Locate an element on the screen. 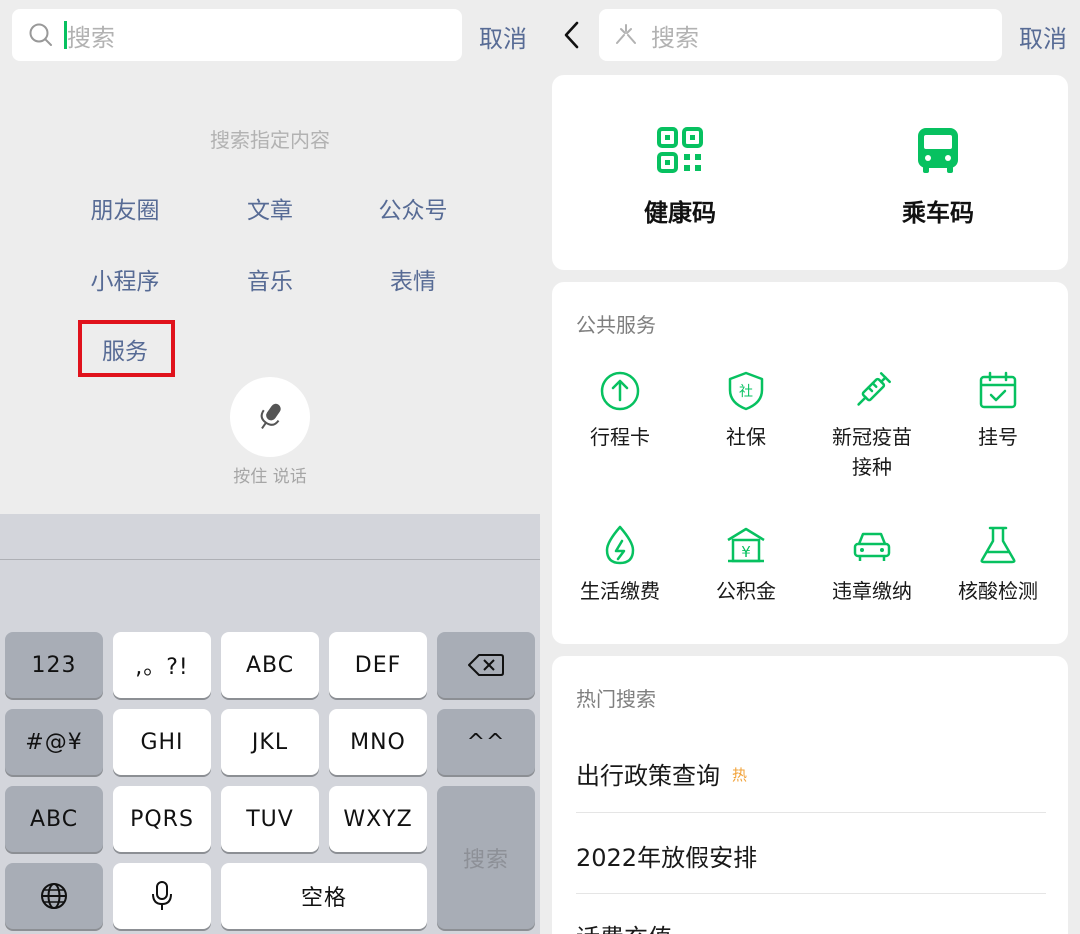 Image resolution: width=1080 pixels, height=934 pixels. quick-codes-card: 健康码 乘车码 is located at coordinates (810, 172).